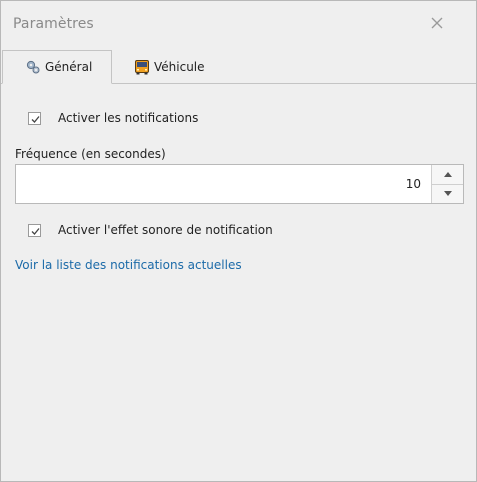  I want to click on window-title: Paramètres, so click(53, 24).